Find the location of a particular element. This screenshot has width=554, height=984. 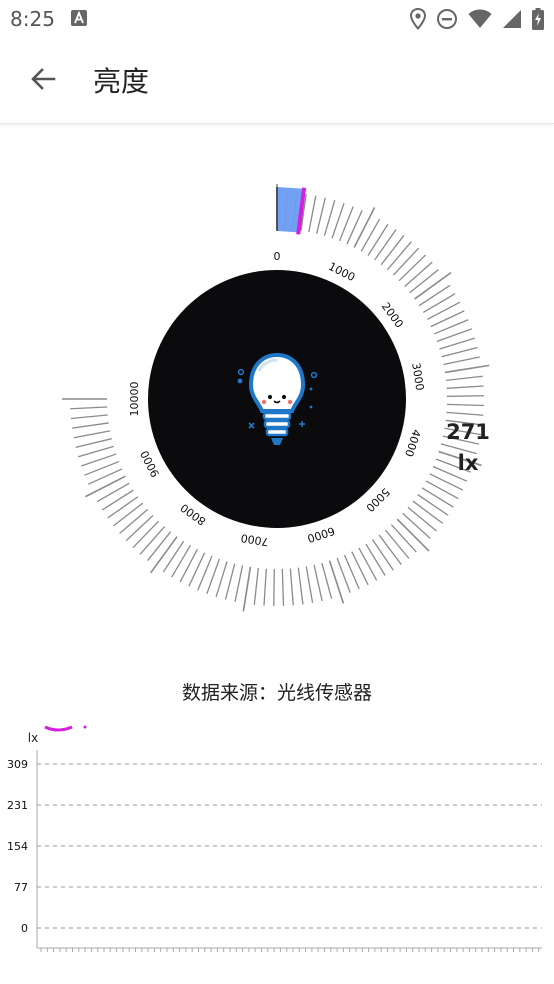

chart-y-tick-label: 309 is located at coordinates (17, 764).